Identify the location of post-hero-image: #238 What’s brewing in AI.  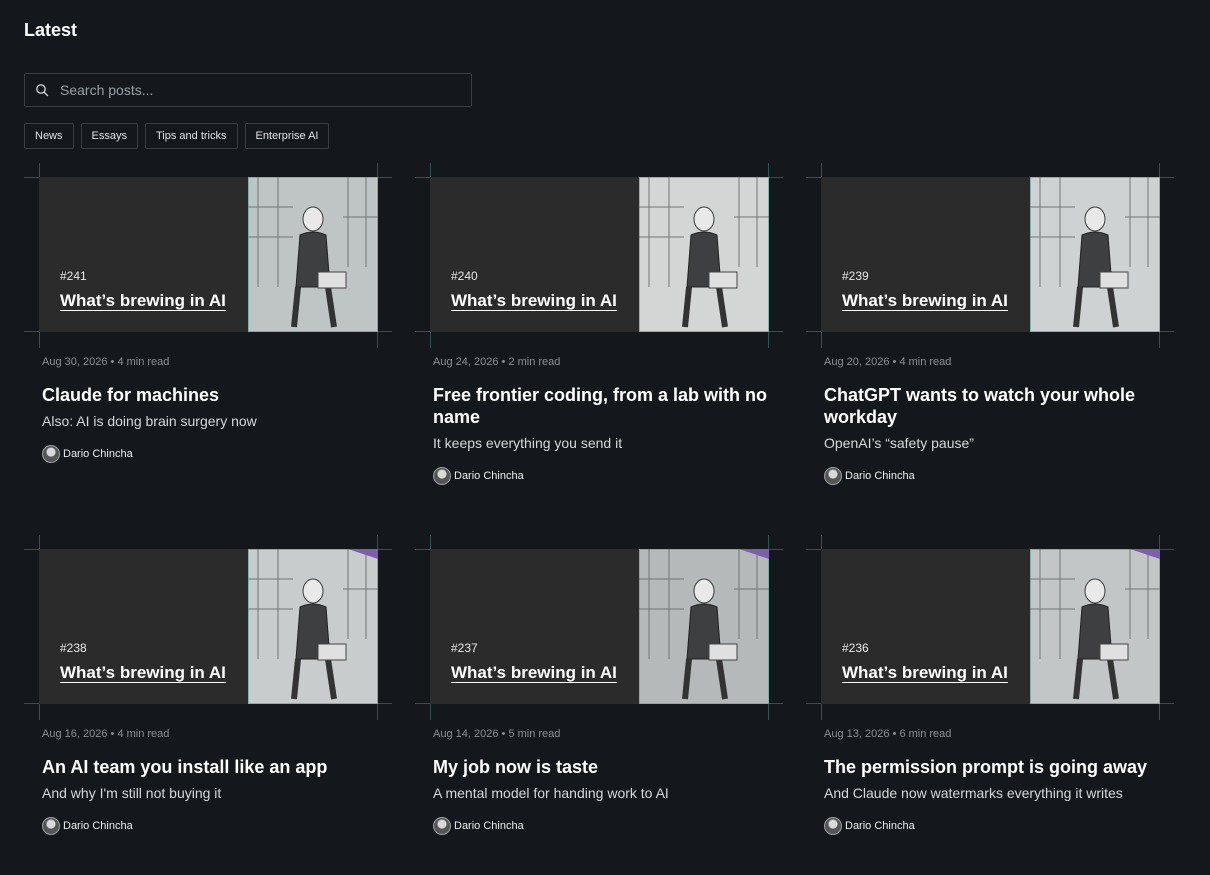
(208, 626).